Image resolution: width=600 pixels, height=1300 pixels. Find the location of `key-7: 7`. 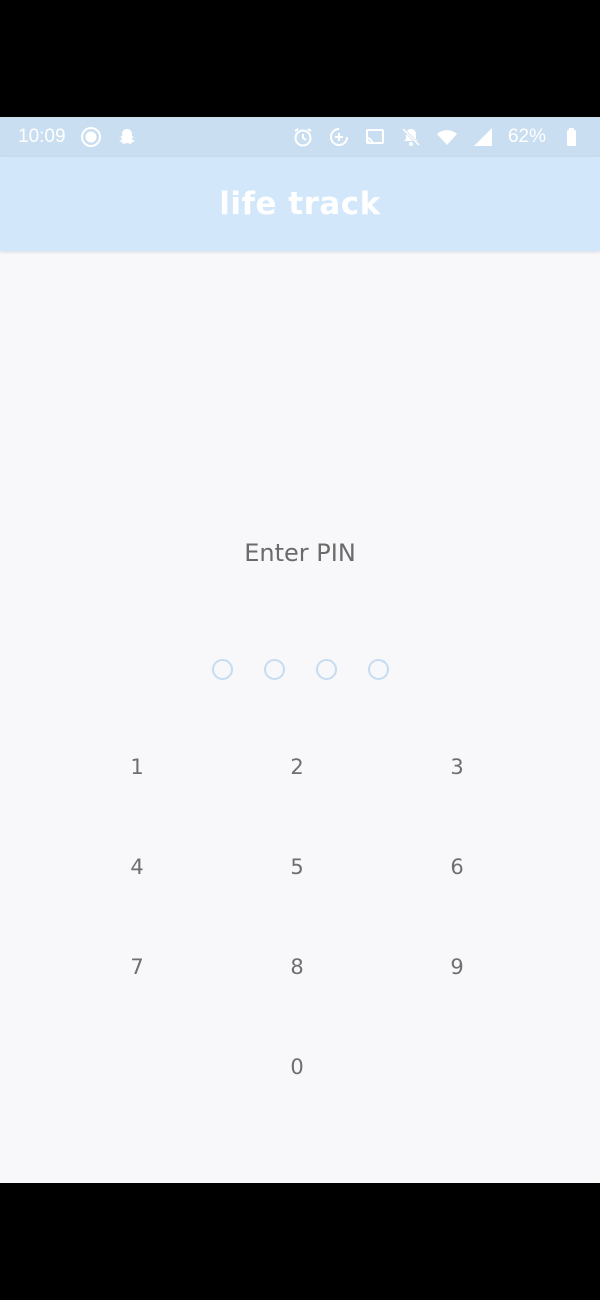

key-7: 7 is located at coordinates (137, 967).